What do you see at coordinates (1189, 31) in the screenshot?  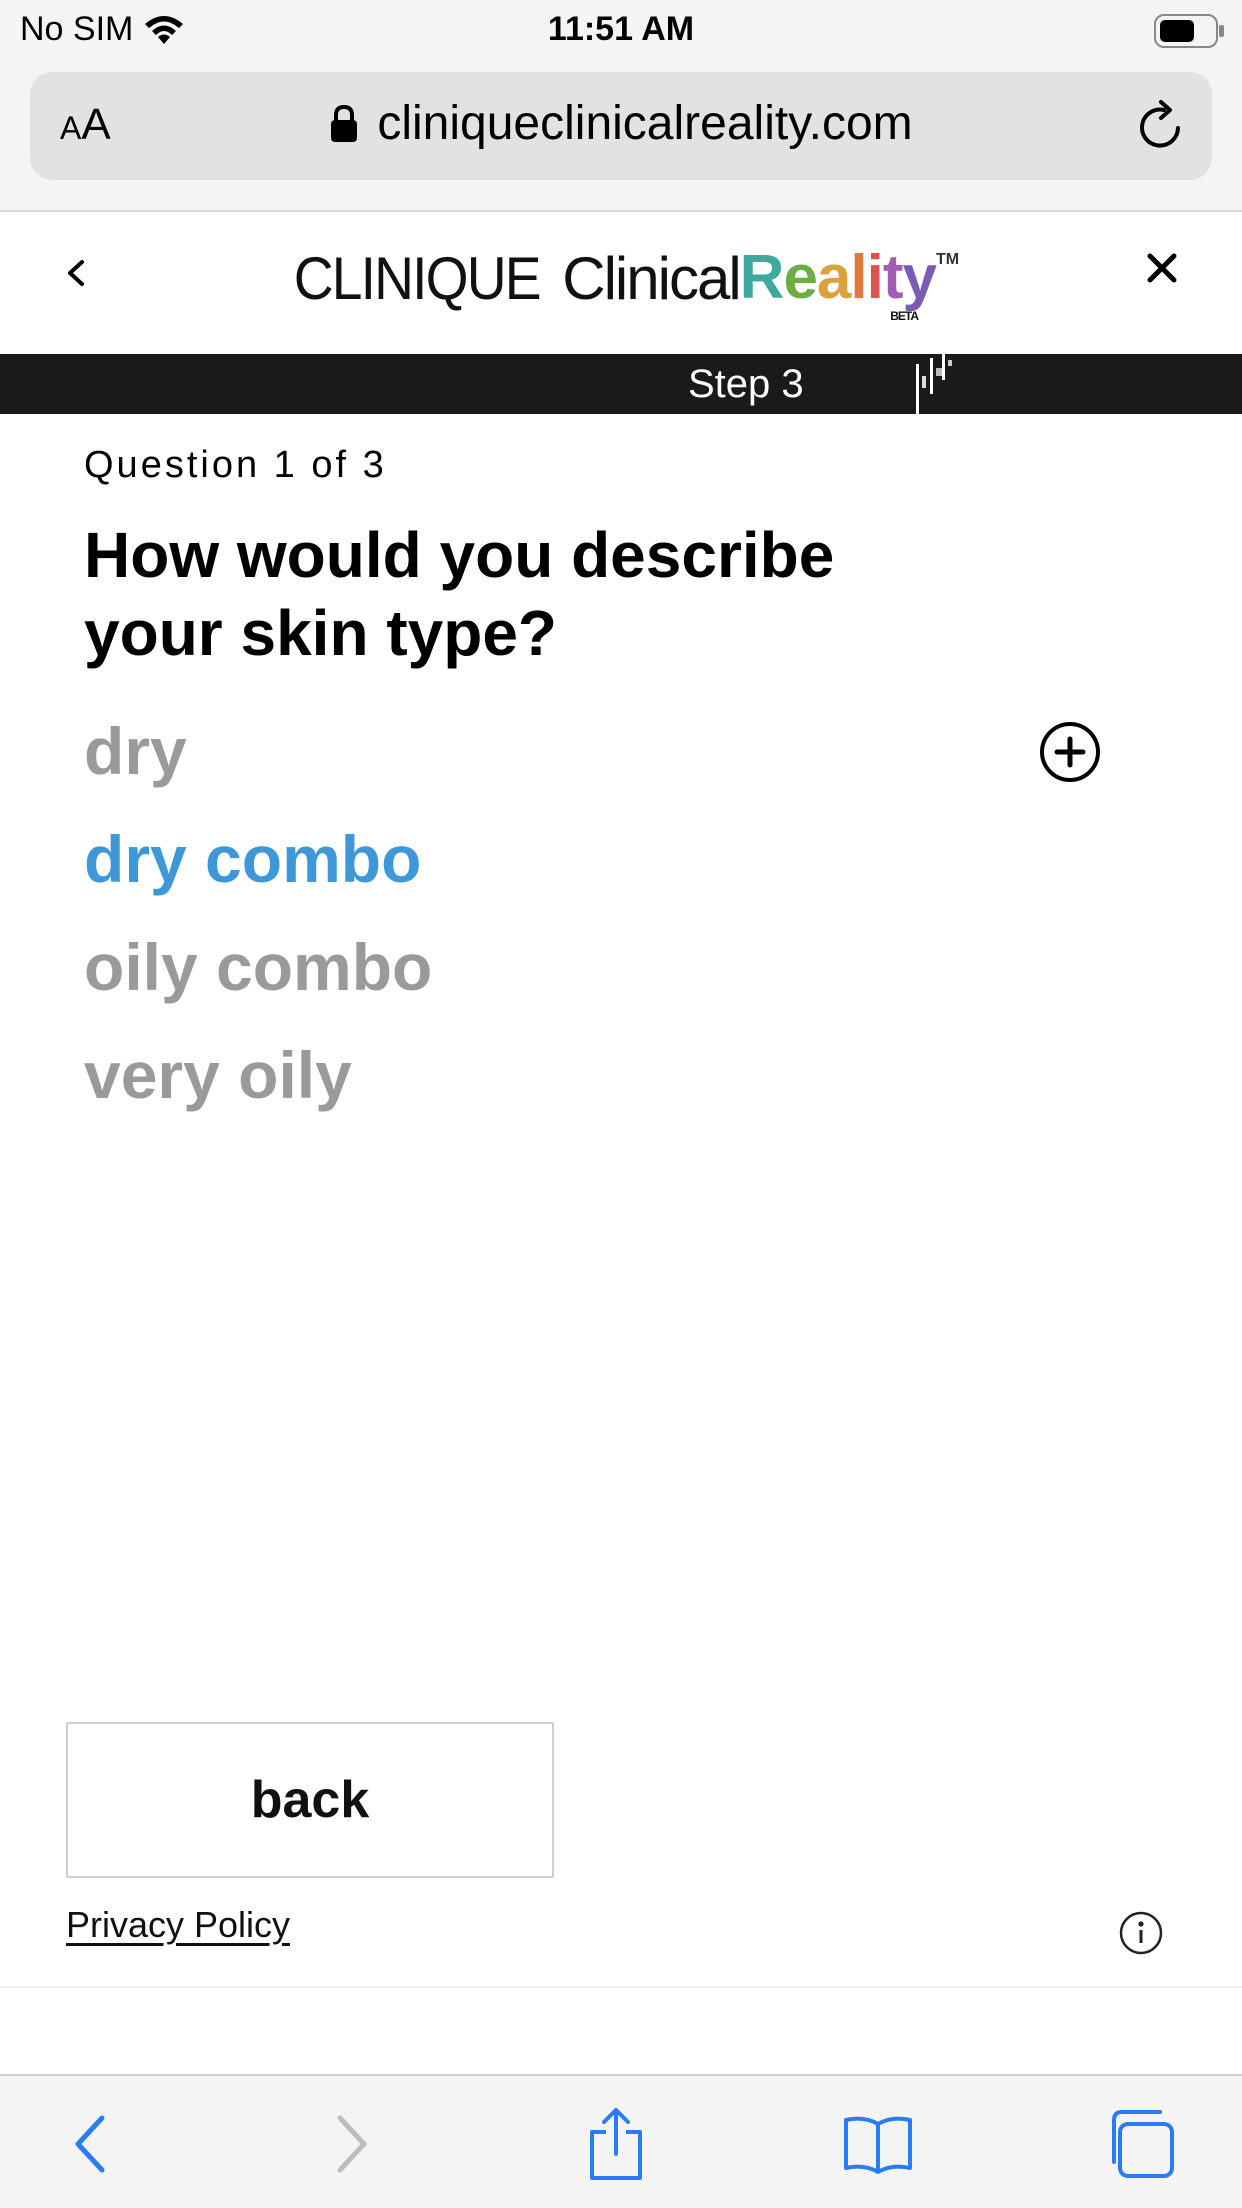 I see `battery-icon` at bounding box center [1189, 31].